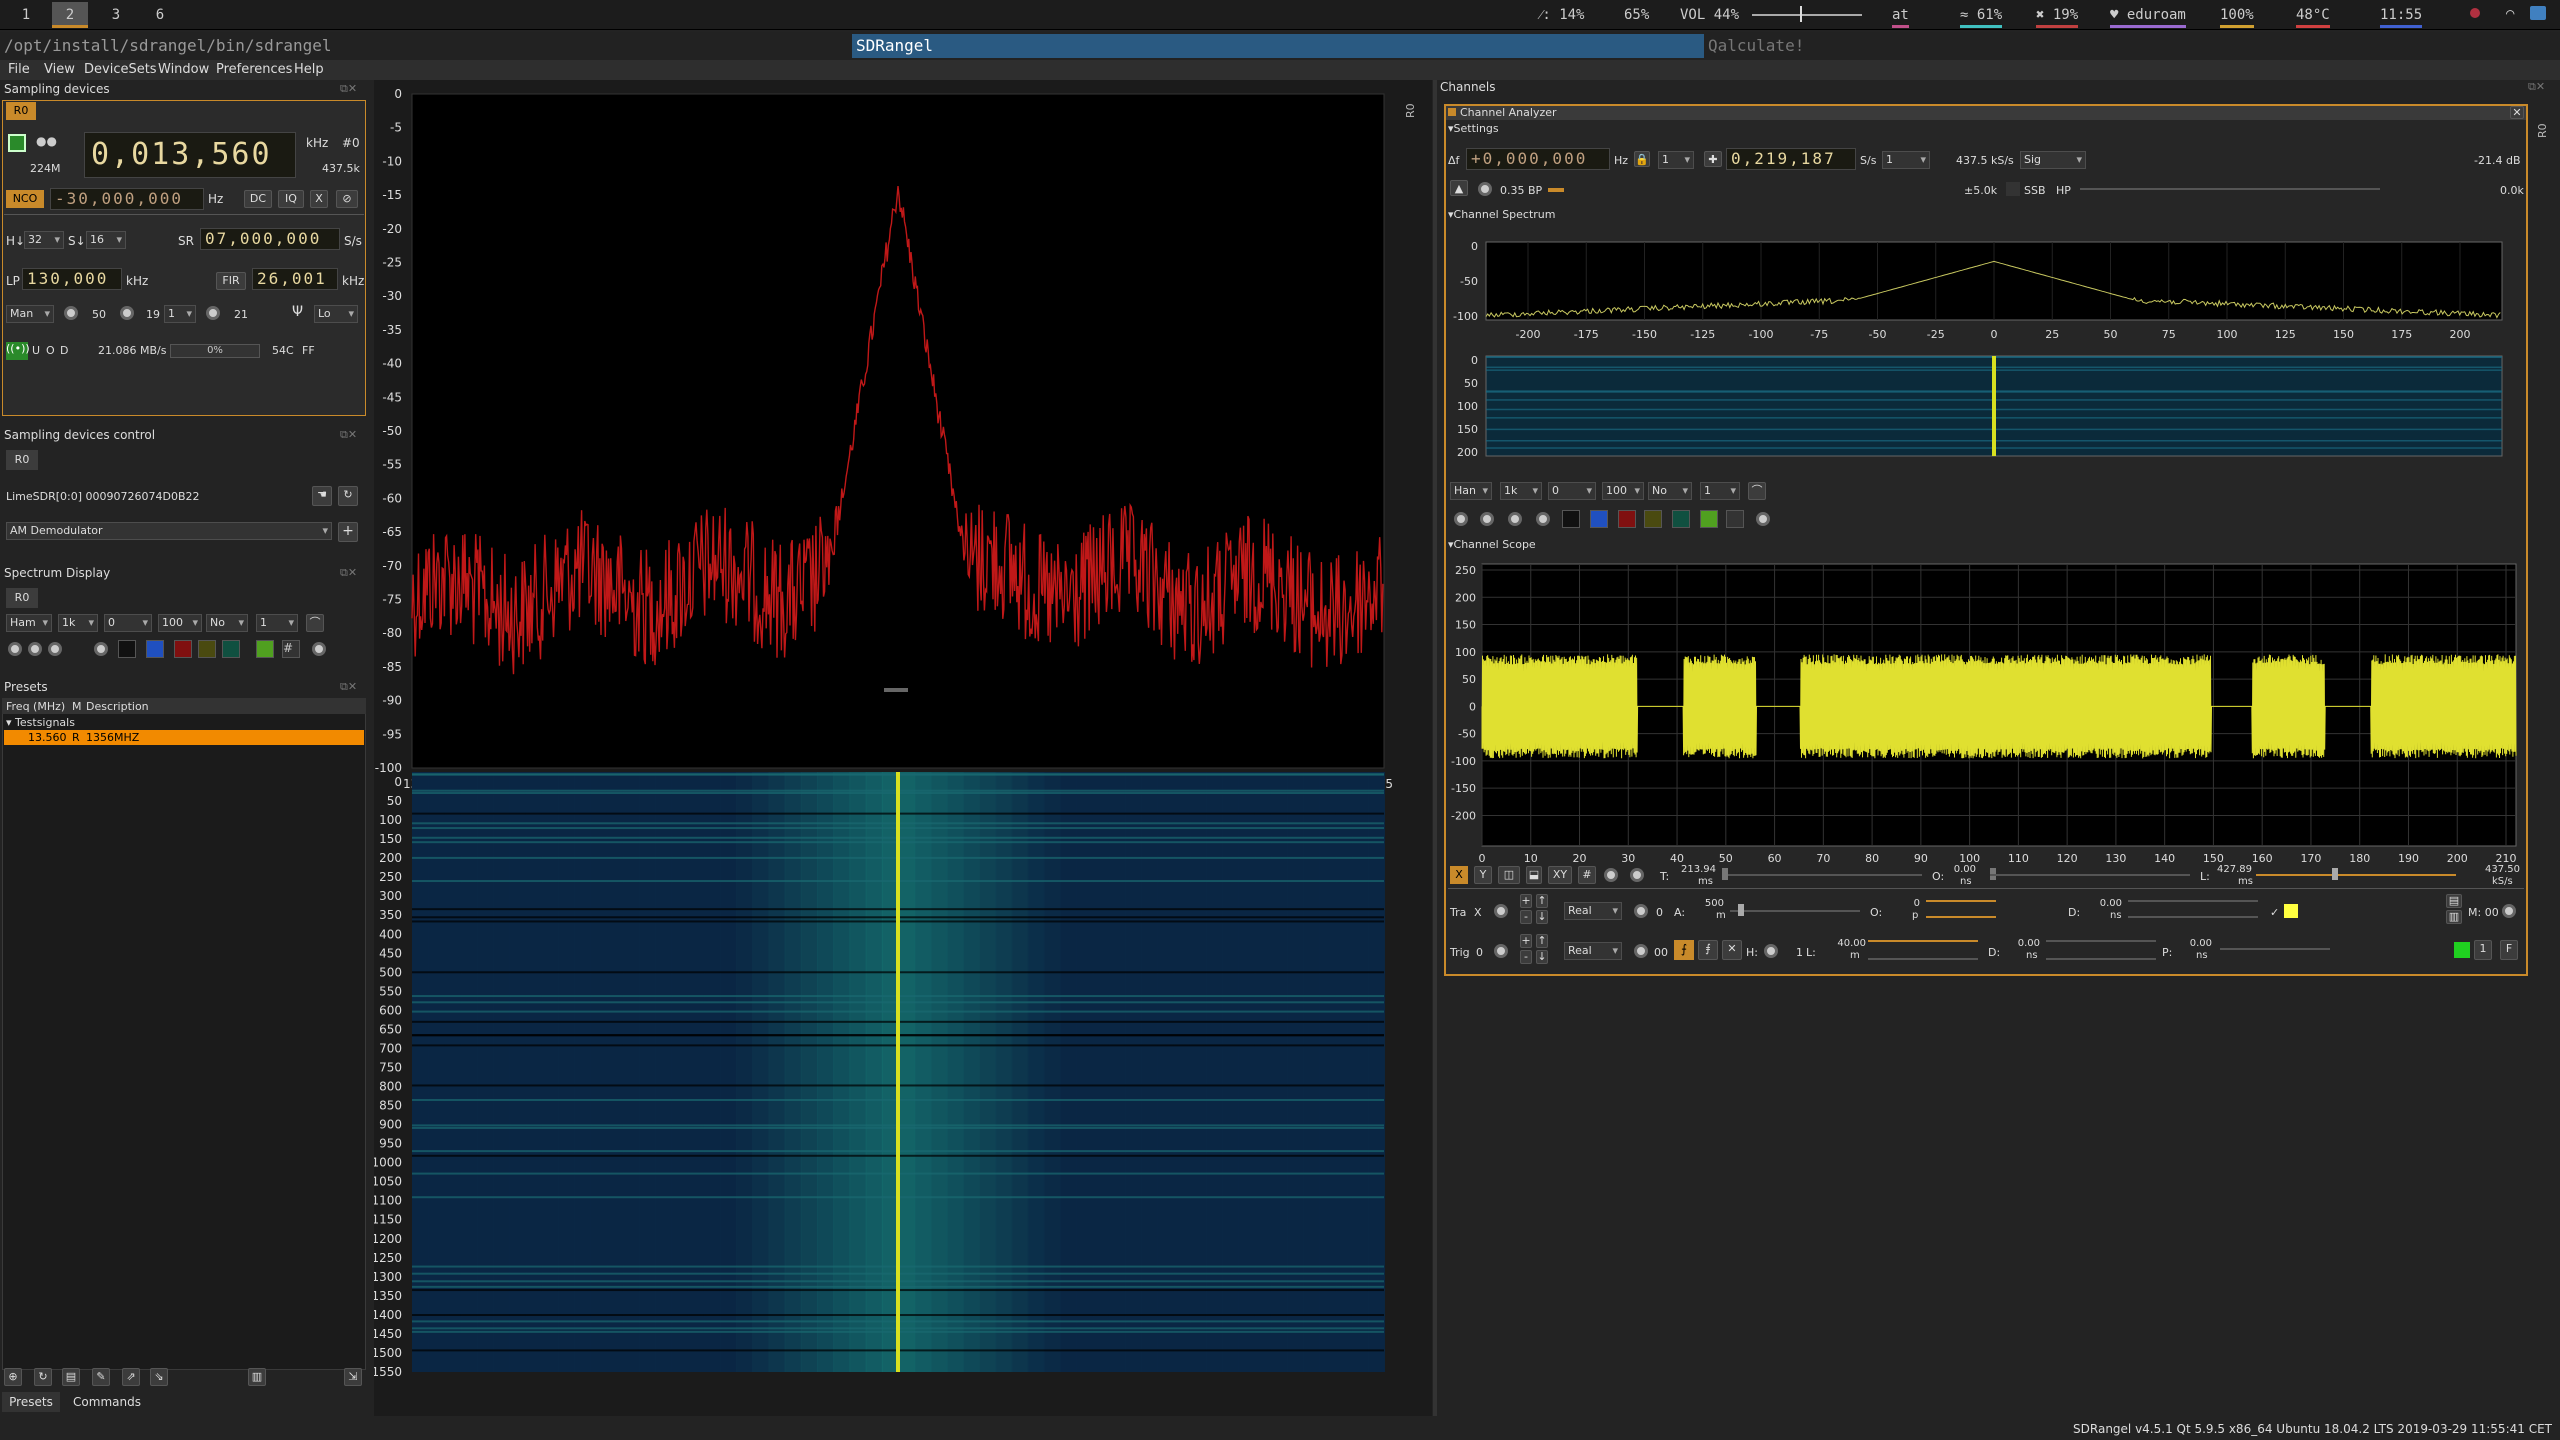 The height and width of the screenshot is (1440, 2560). Describe the element at coordinates (55, 649) in the screenshot. I see `stroke-knob` at that location.